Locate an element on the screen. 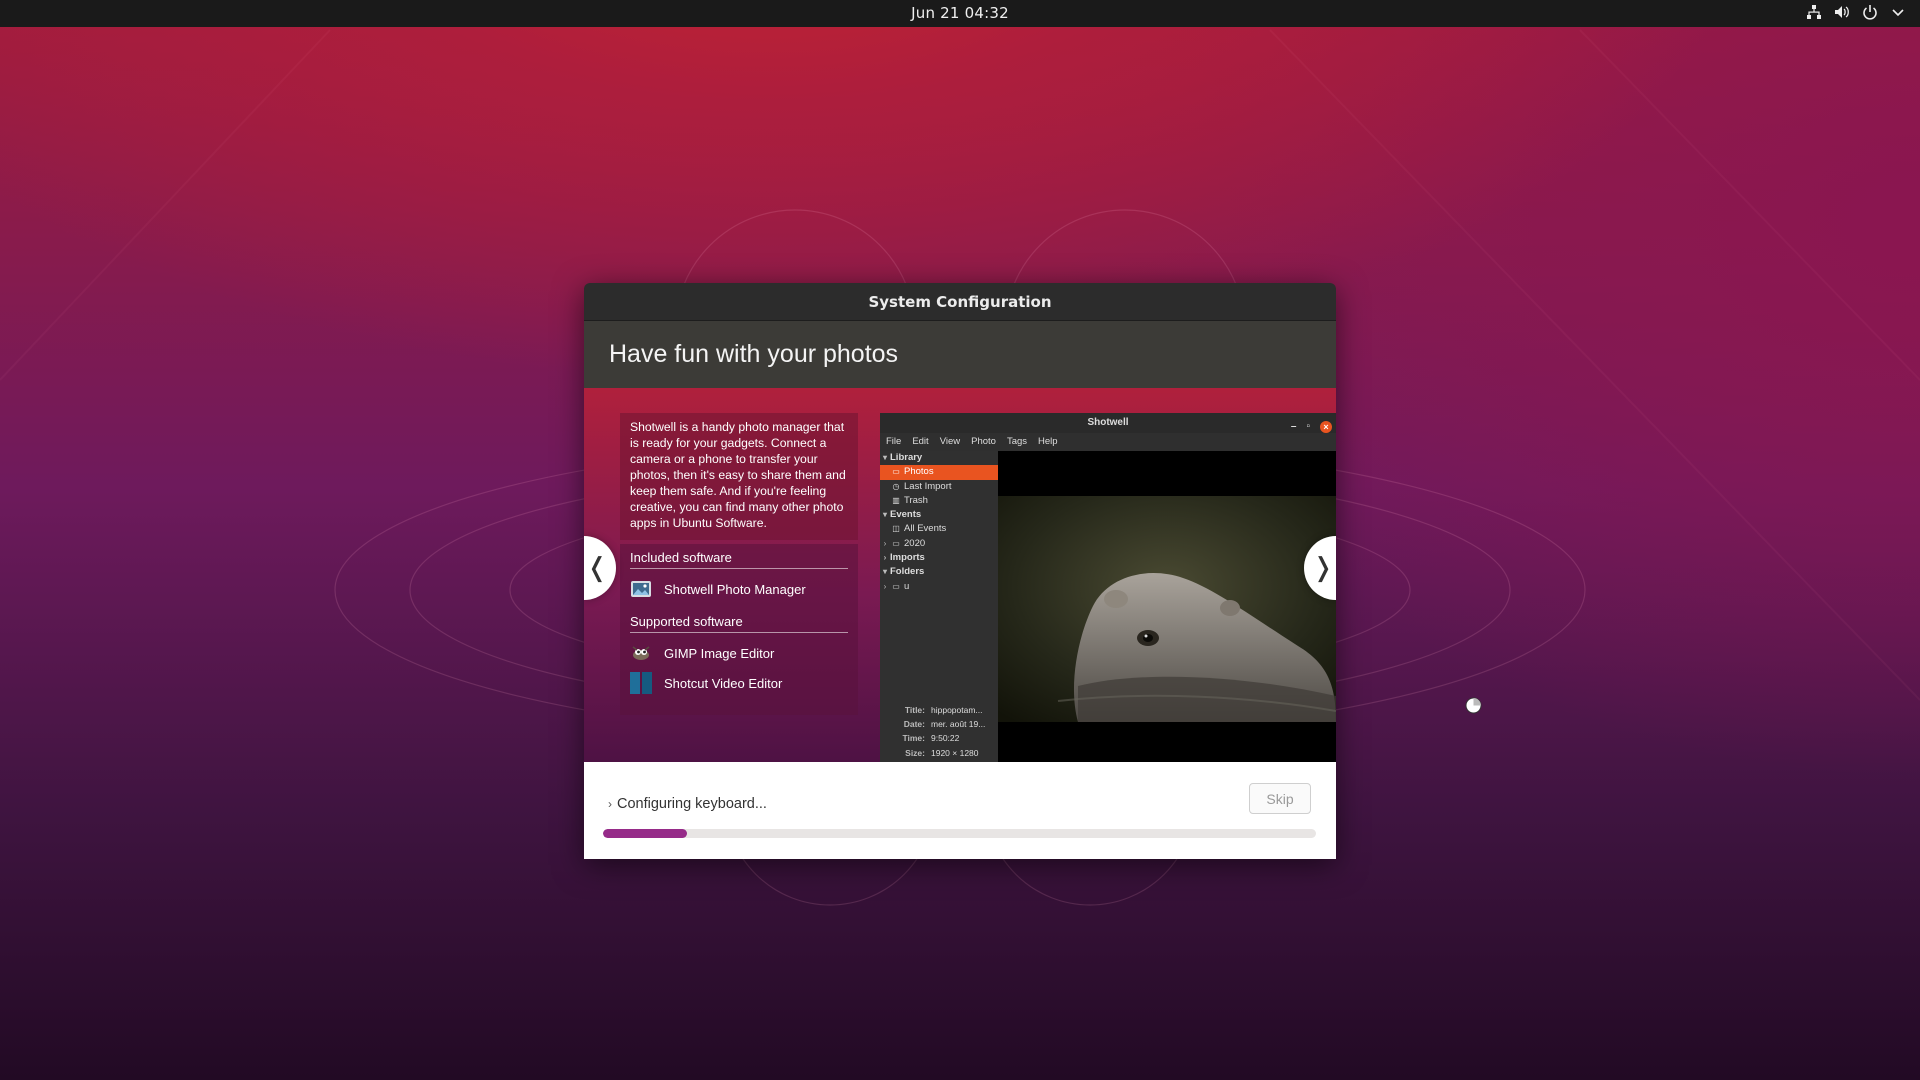  tree-all-events: ◫ All Events is located at coordinates (939, 529).